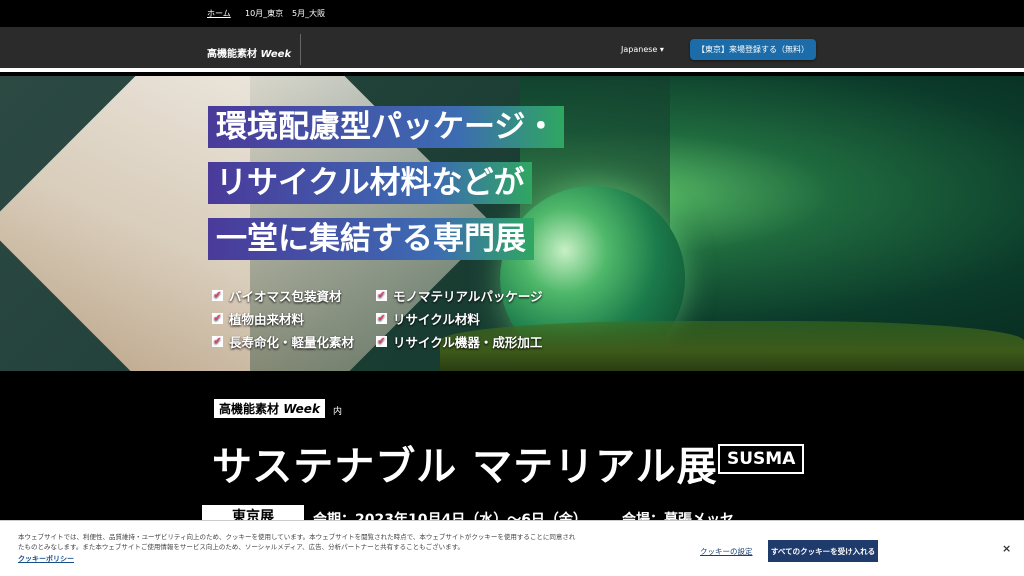  What do you see at coordinates (46, 559) in the screenshot?
I see `cookie-policy-link: クッキーポリシー` at bounding box center [46, 559].